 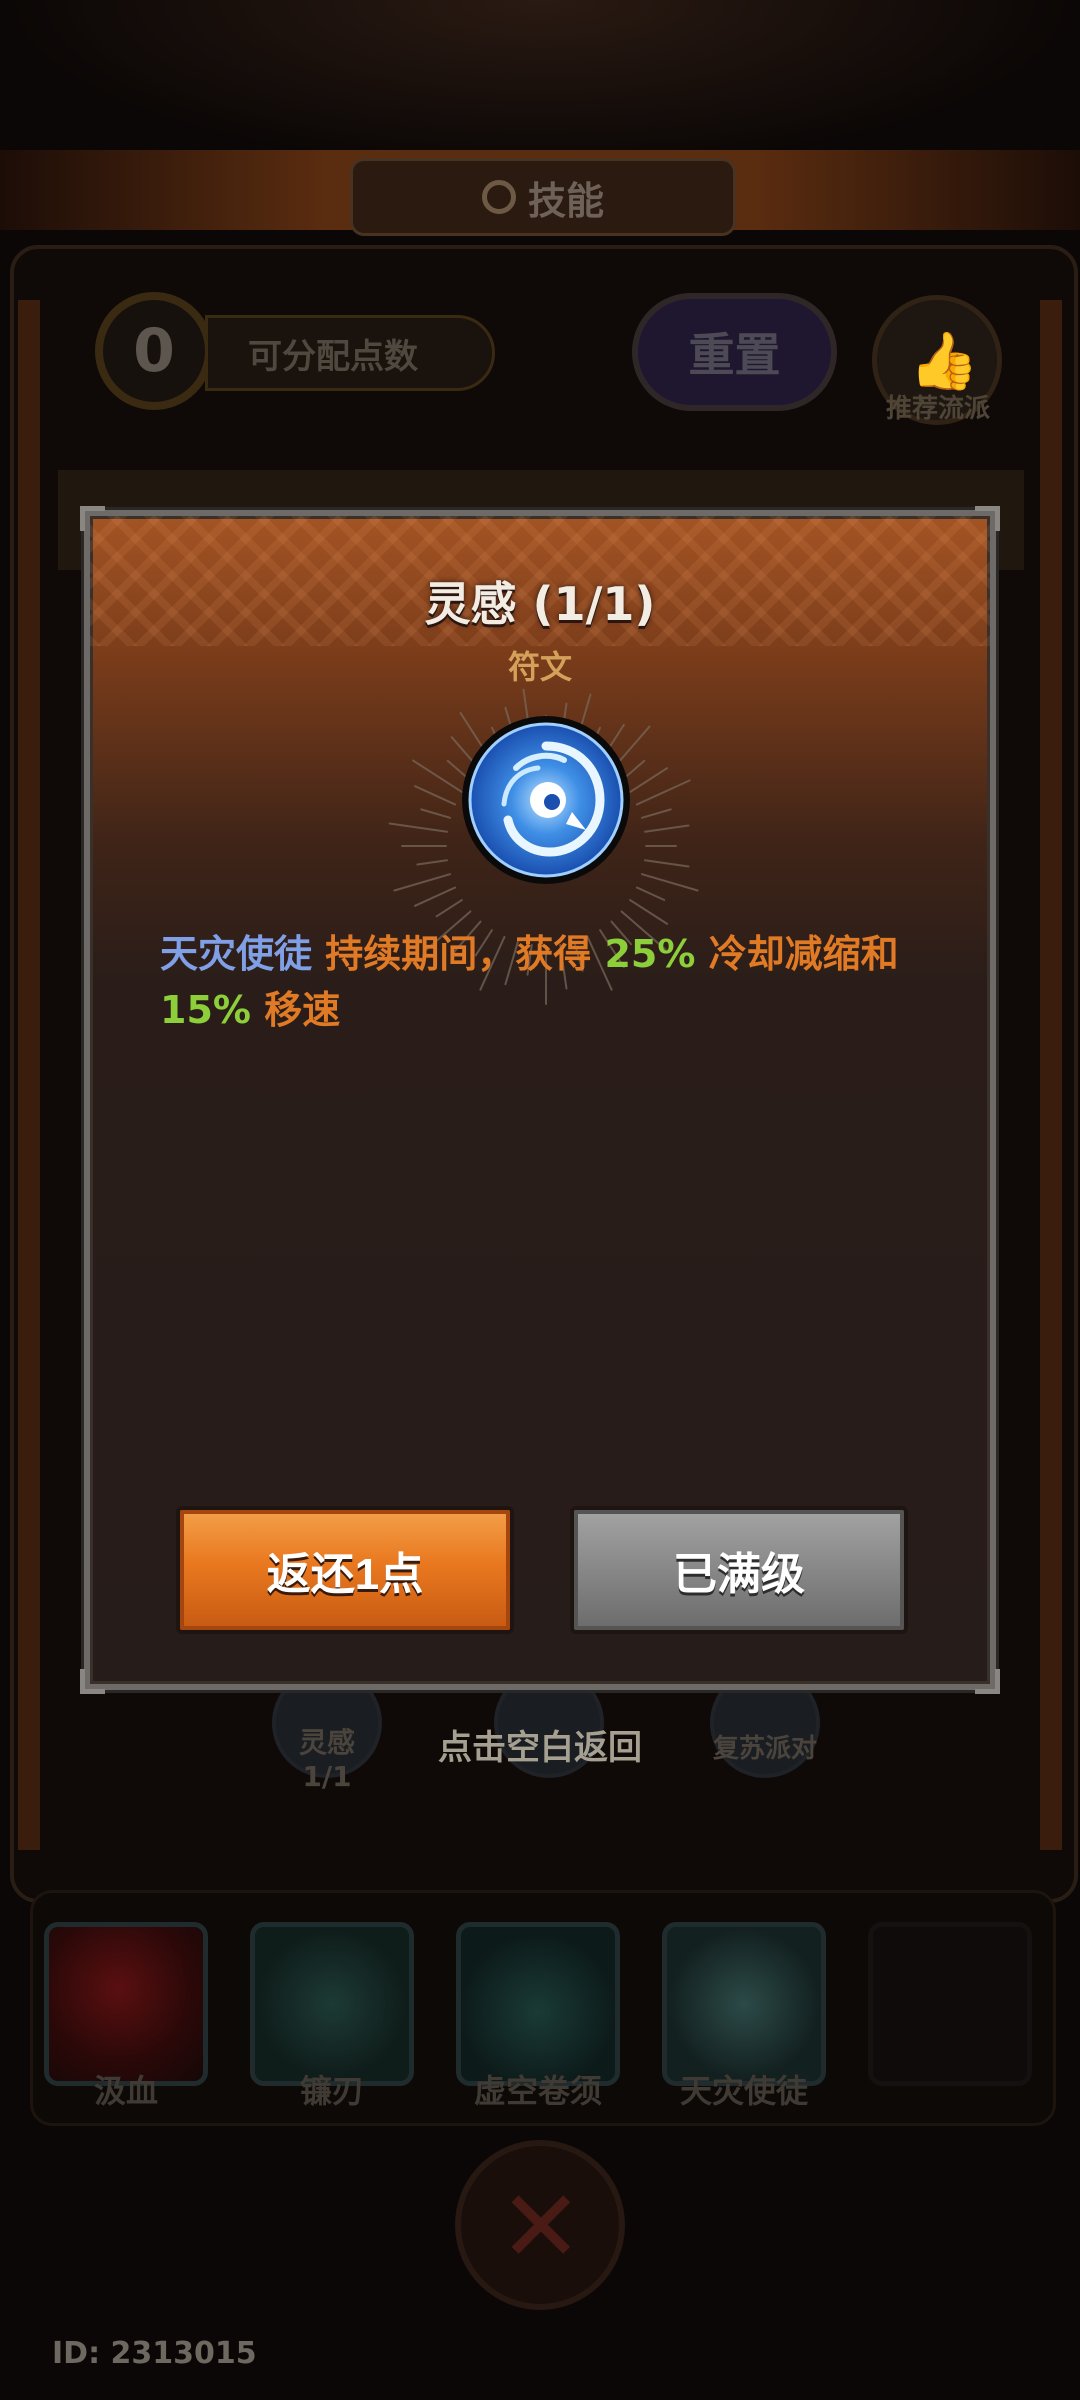 What do you see at coordinates (1051, 1075) in the screenshot?
I see `right-border` at bounding box center [1051, 1075].